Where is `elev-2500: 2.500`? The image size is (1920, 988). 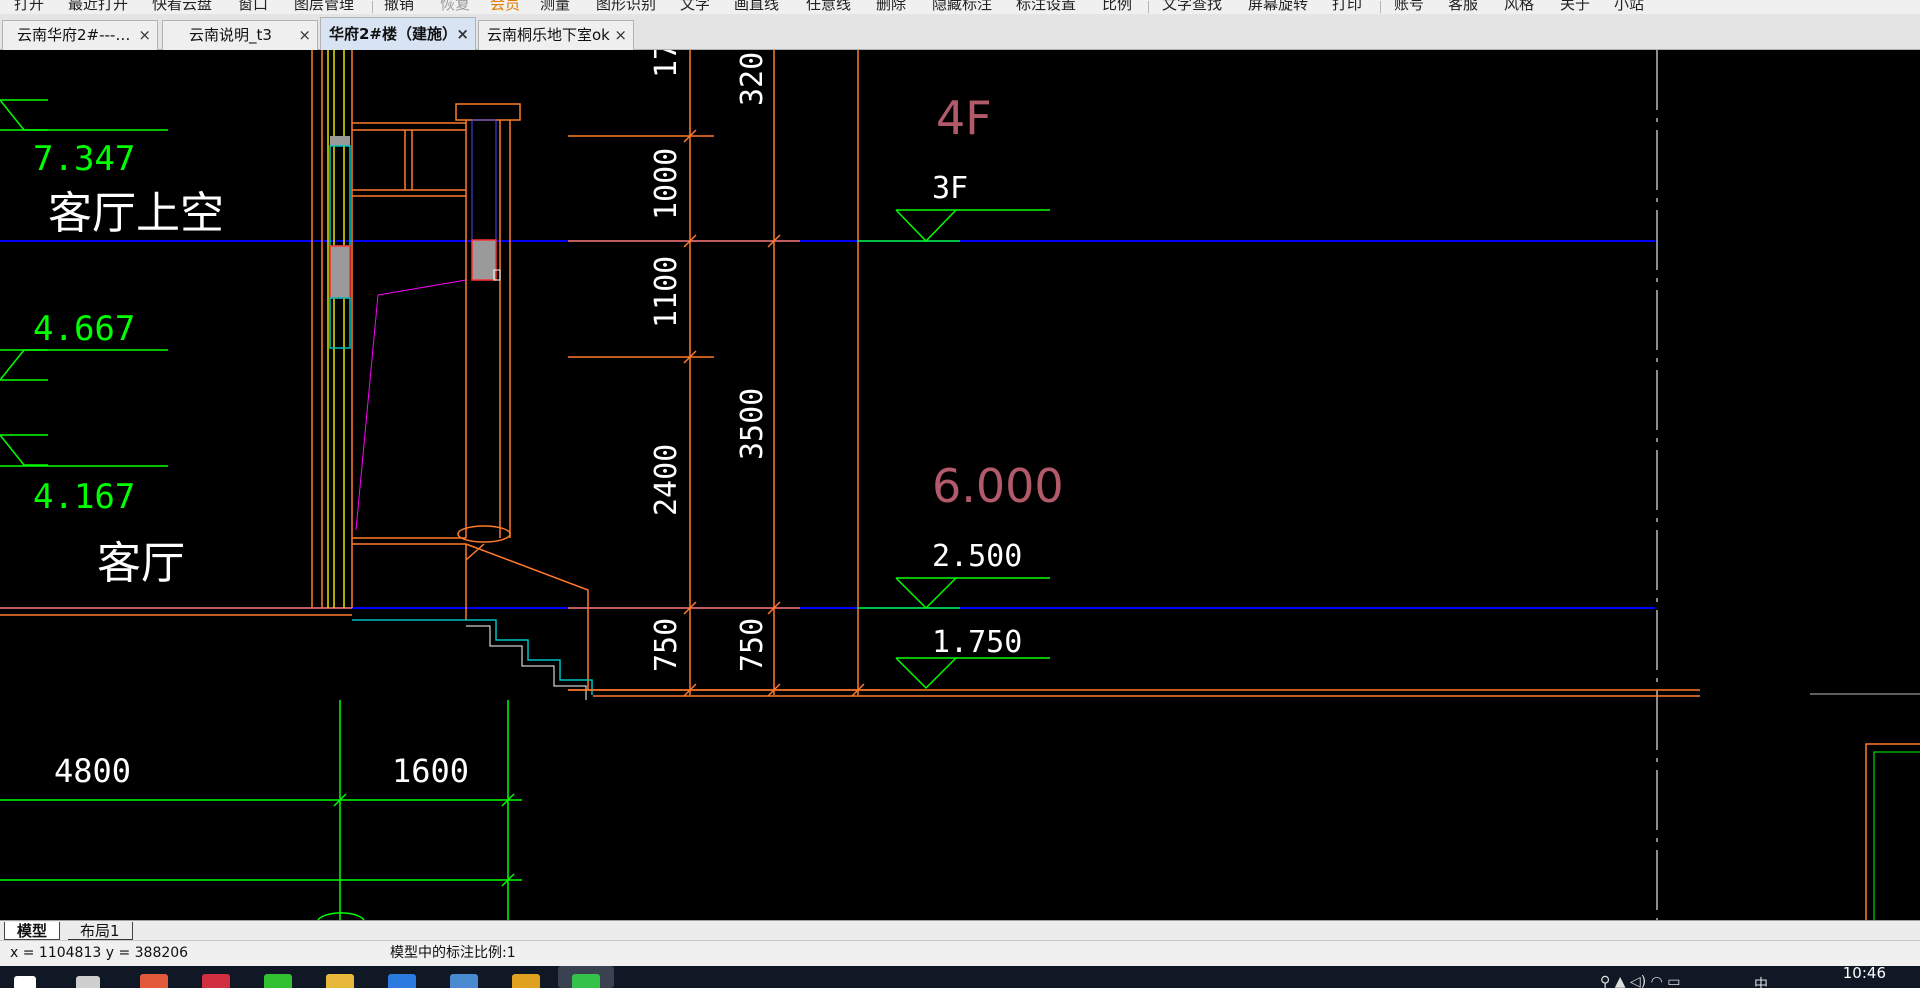 elev-2500: 2.500 is located at coordinates (977, 556).